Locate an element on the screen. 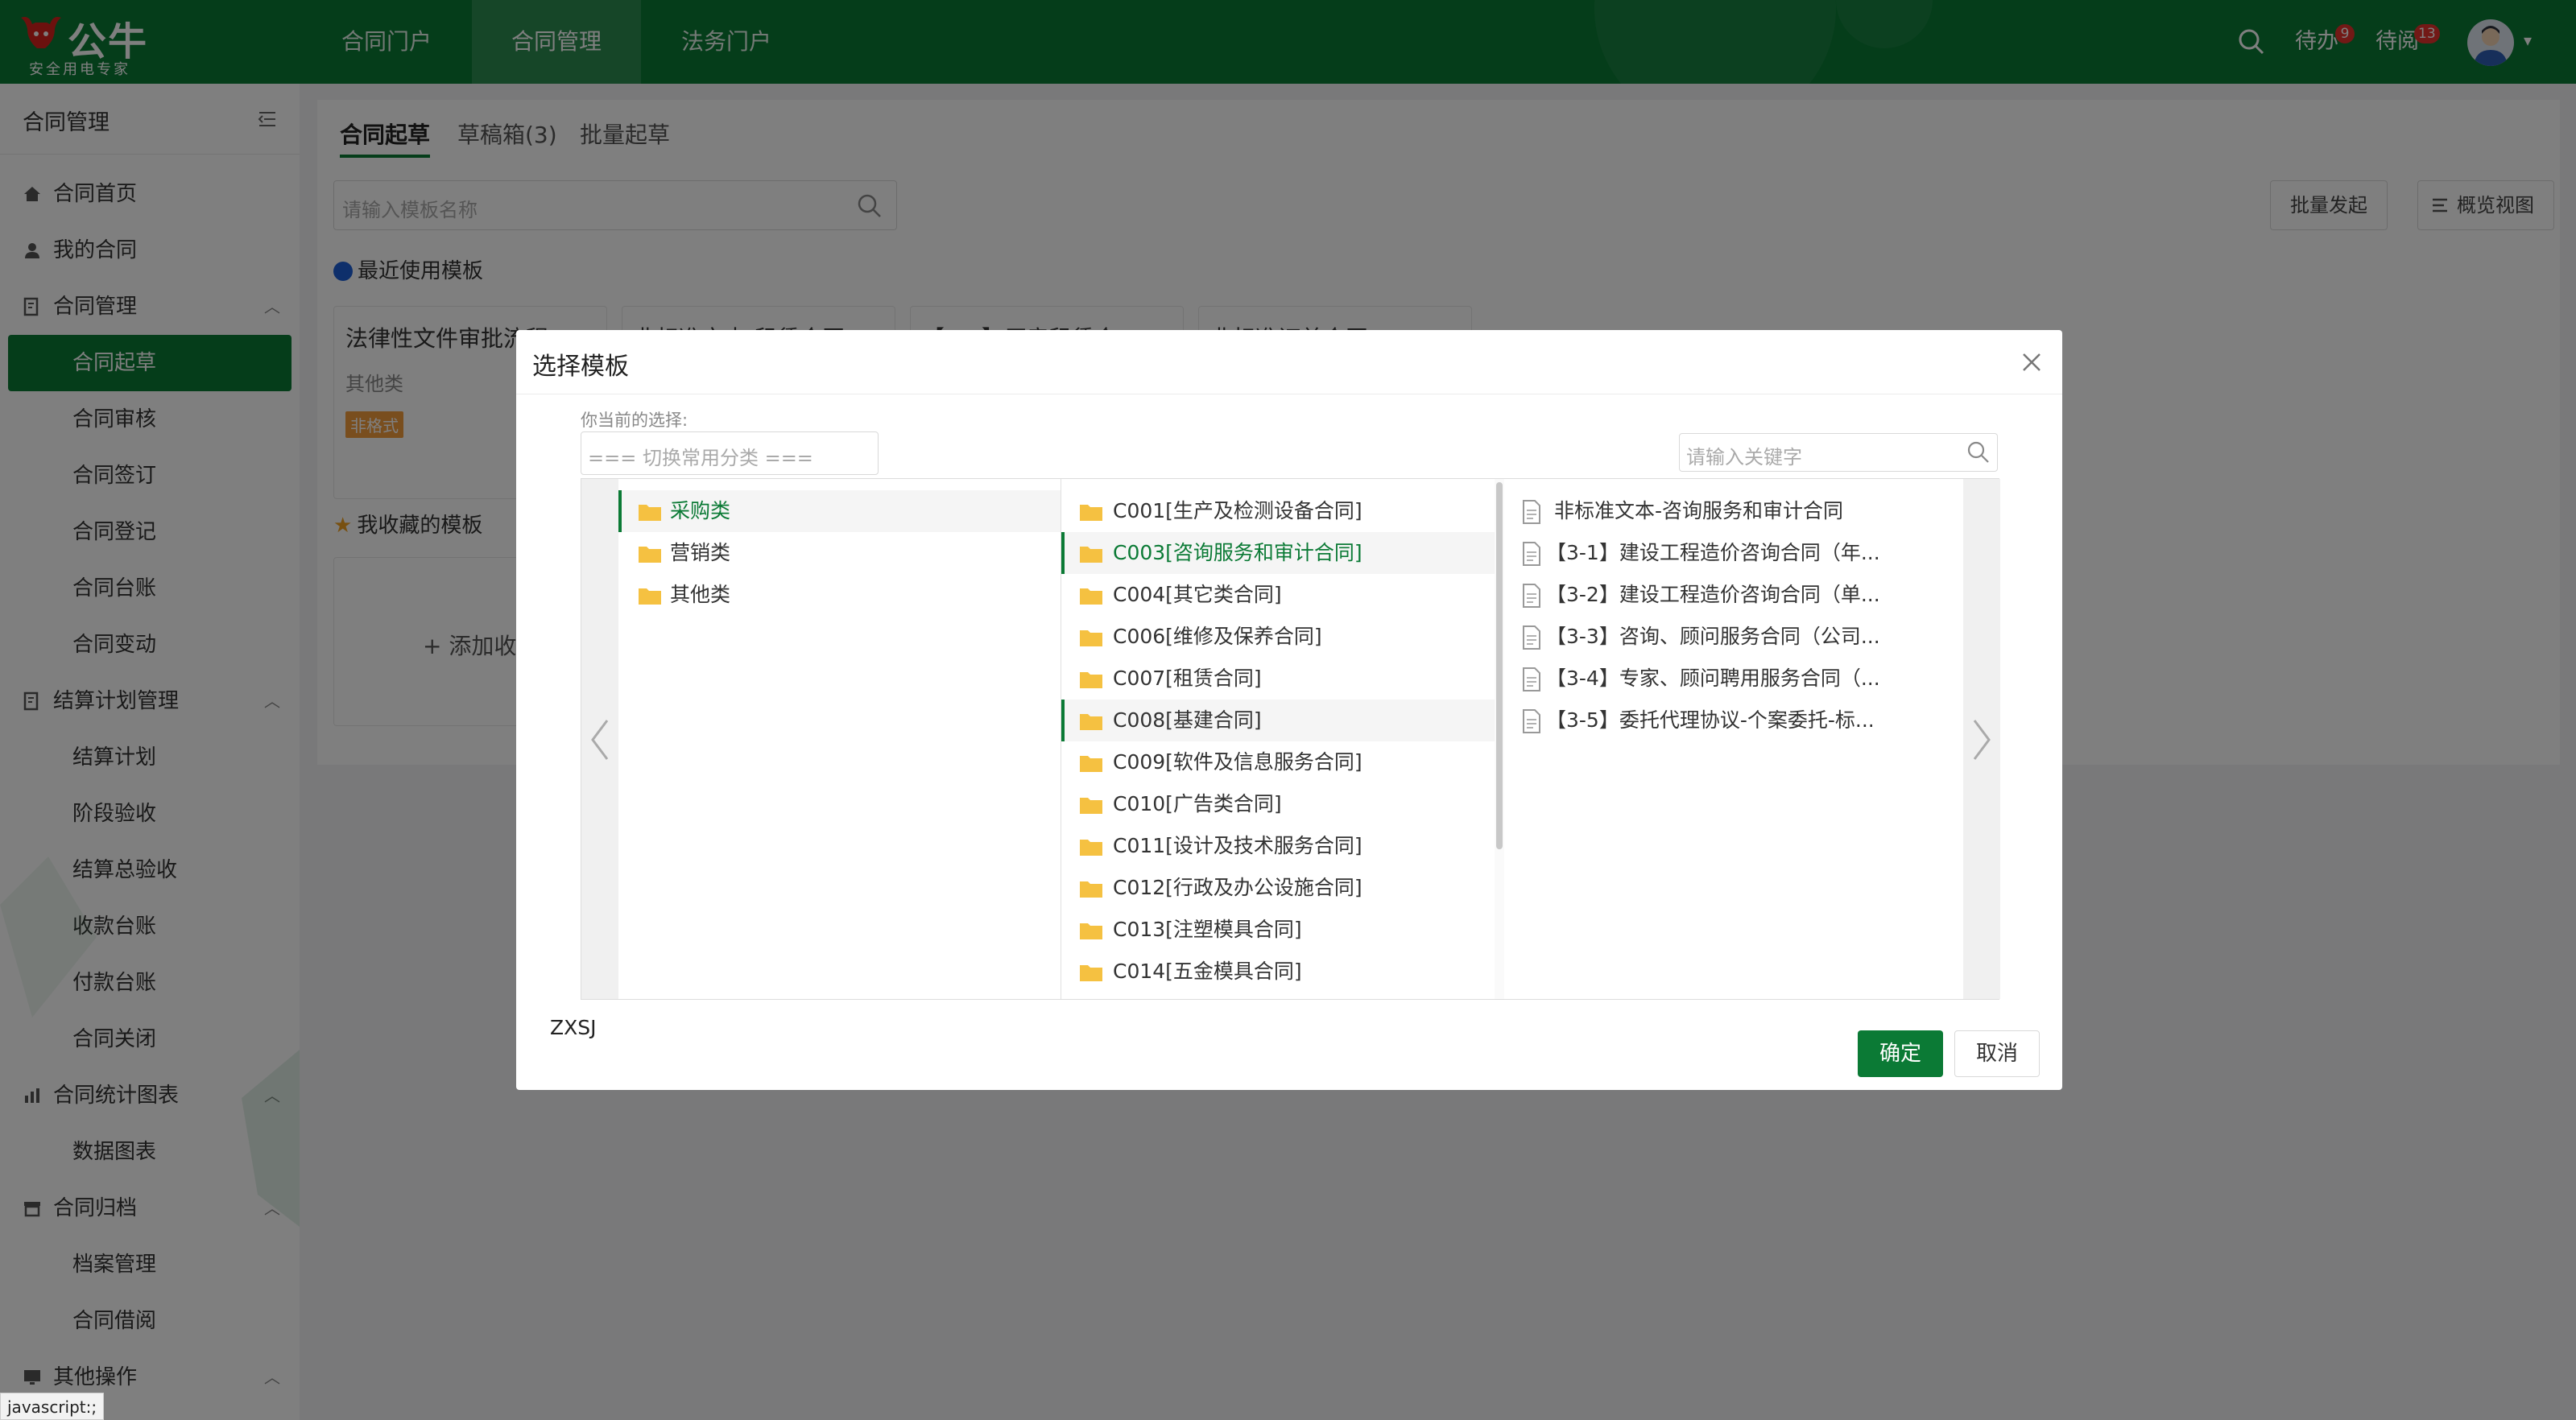 The image size is (2576, 1420). subcategory-label: C010[广告类合同] is located at coordinates (1198, 803).